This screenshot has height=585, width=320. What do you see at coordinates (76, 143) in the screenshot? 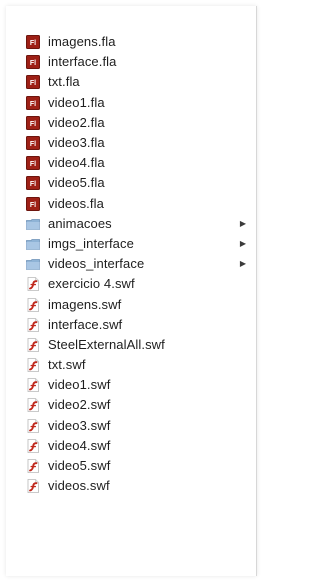
I see `item-name: video3.fla` at bounding box center [76, 143].